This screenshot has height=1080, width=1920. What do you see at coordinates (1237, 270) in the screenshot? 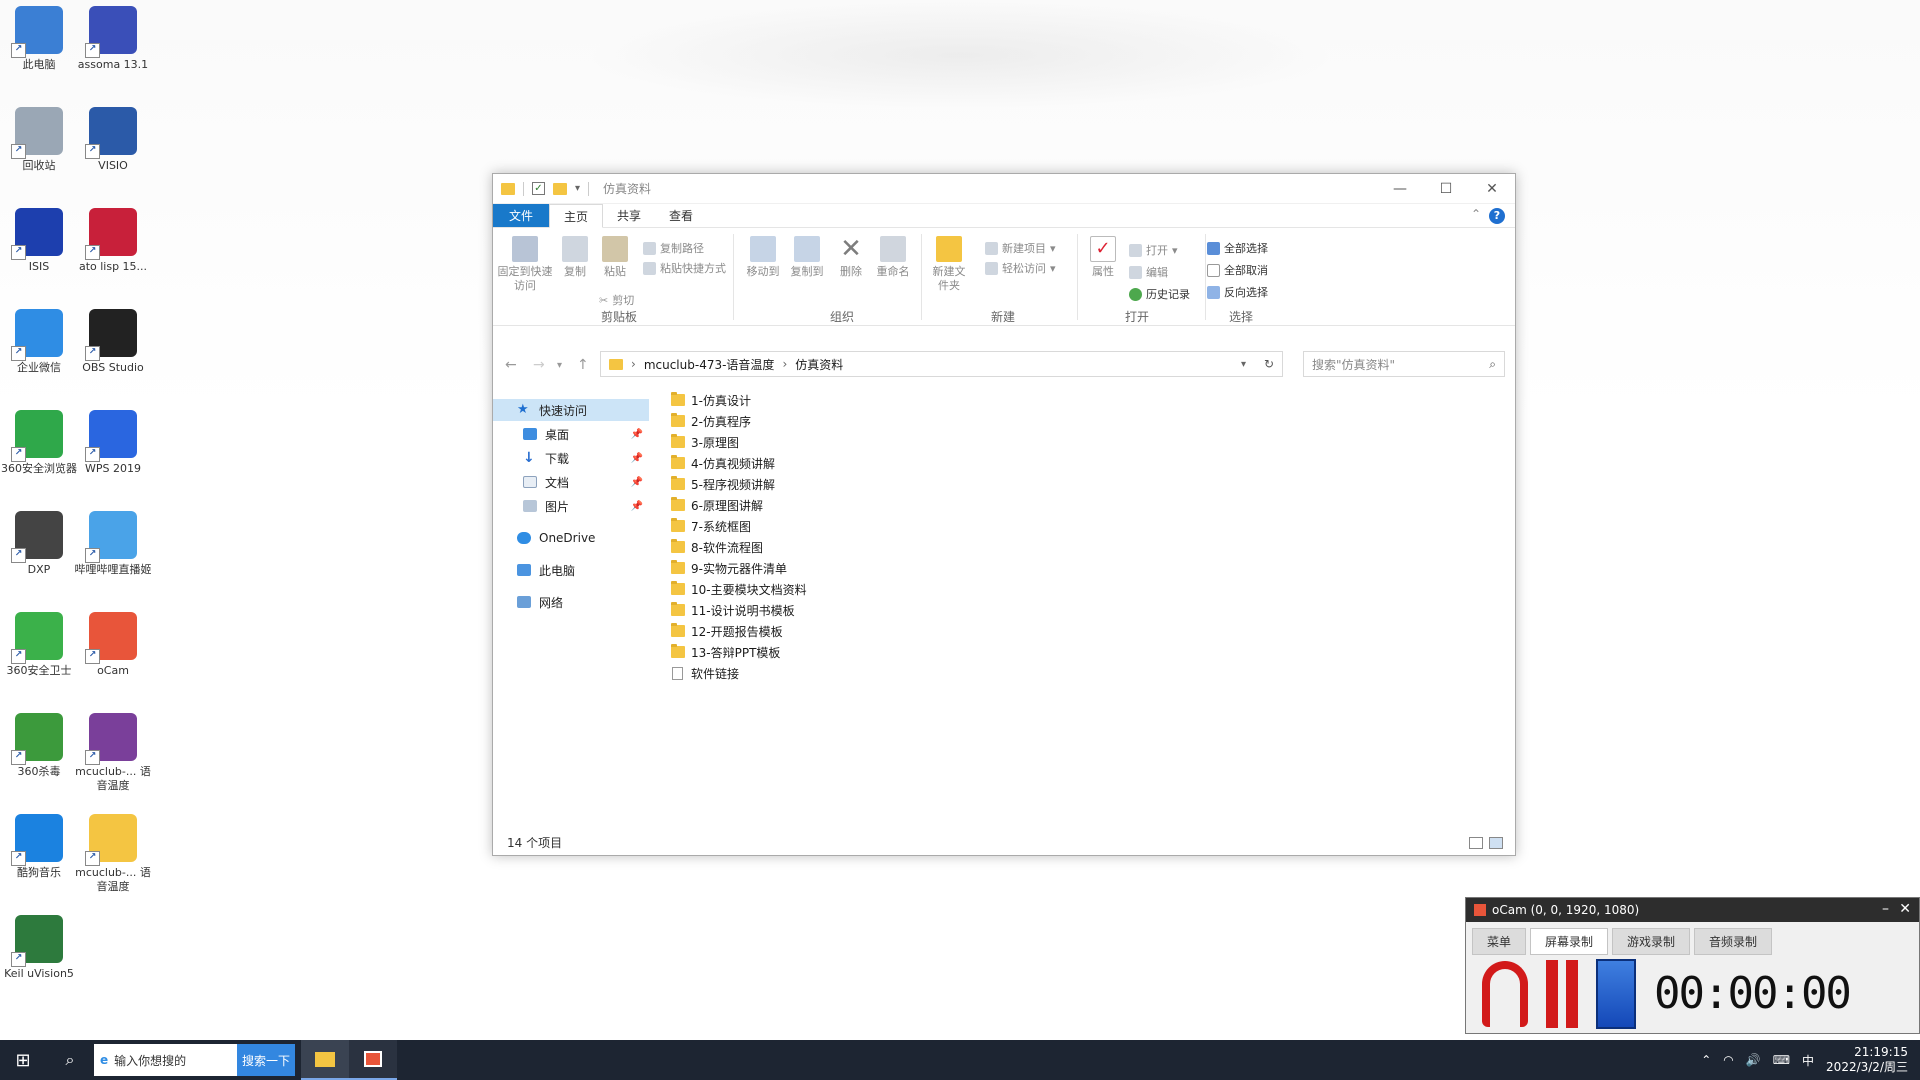
I see `select-none-button: 全部取消` at bounding box center [1237, 270].